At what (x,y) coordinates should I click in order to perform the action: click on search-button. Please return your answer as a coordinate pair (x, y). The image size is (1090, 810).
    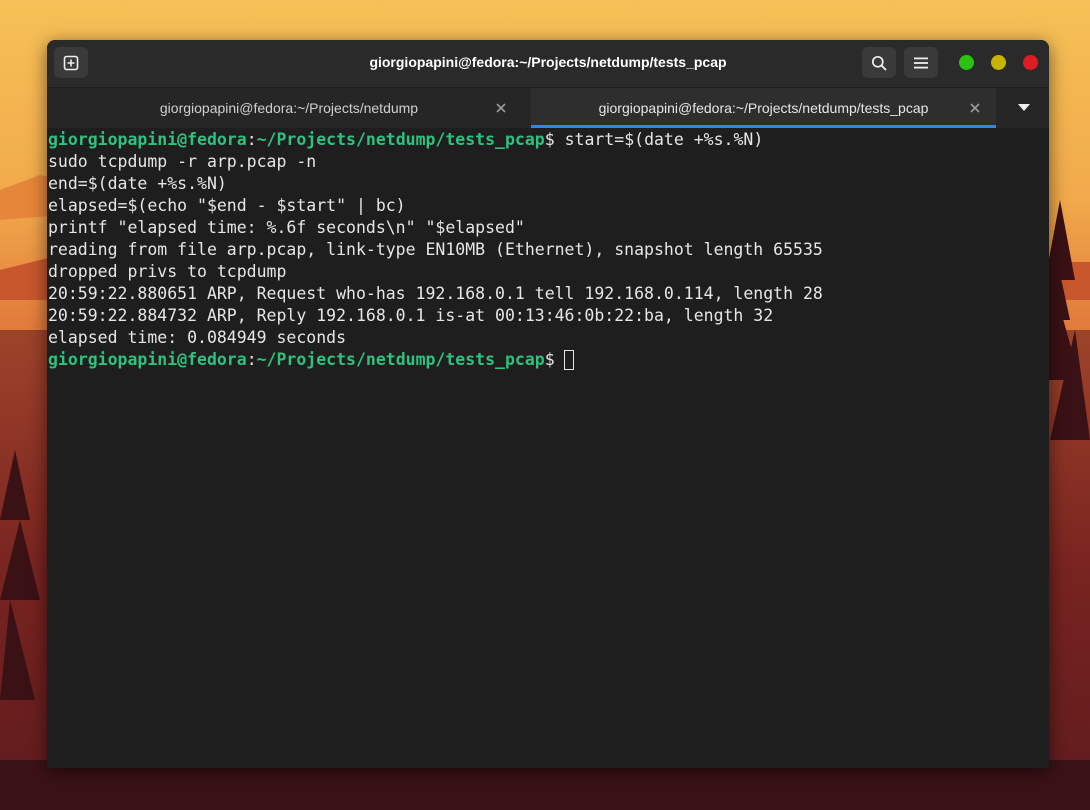
    Looking at the image, I should click on (879, 62).